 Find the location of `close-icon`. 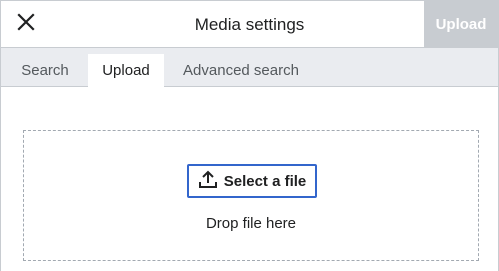

close-icon is located at coordinates (26, 24).